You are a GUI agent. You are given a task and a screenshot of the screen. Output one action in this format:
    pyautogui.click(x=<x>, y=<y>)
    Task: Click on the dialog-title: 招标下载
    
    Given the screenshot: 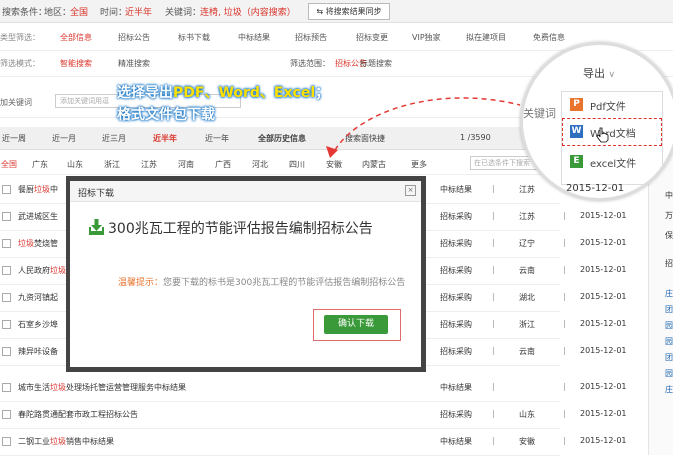 What is the action you would take?
    pyautogui.click(x=96, y=194)
    